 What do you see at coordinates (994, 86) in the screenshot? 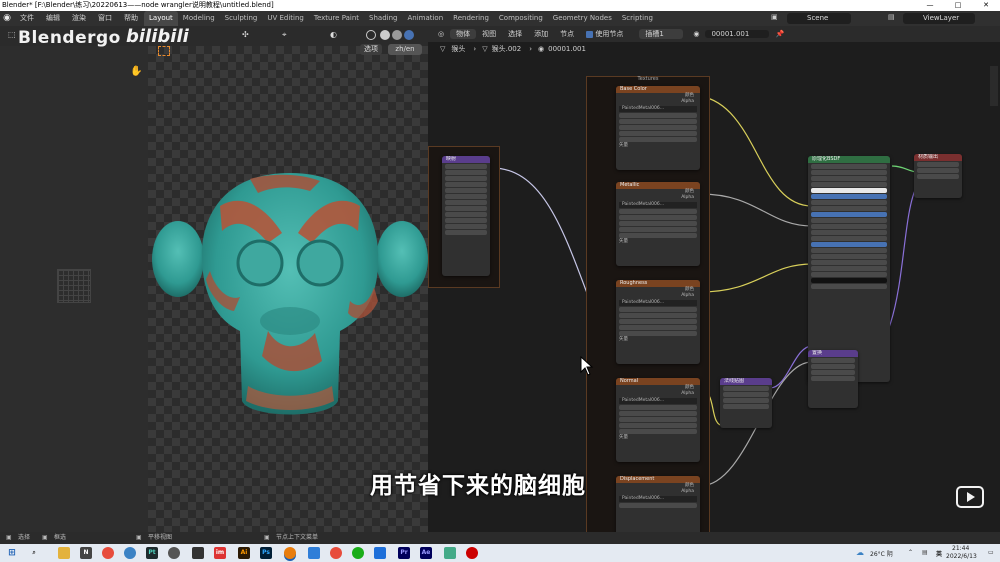
I see `sidebar-toggle-tabs` at bounding box center [994, 86].